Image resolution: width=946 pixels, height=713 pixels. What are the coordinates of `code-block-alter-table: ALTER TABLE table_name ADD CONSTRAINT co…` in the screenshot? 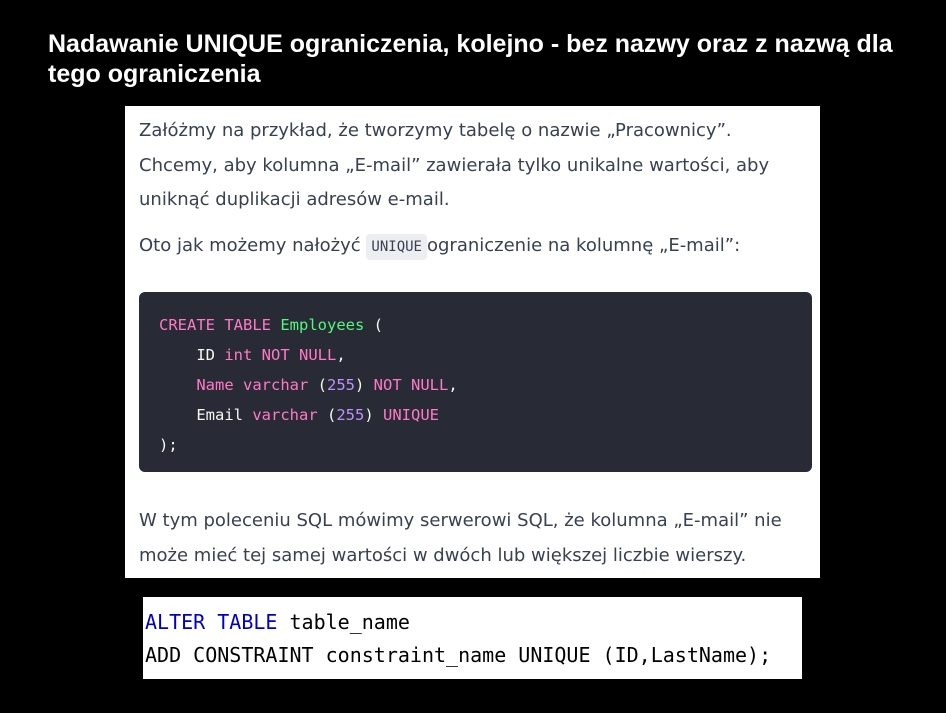 It's located at (472, 638).